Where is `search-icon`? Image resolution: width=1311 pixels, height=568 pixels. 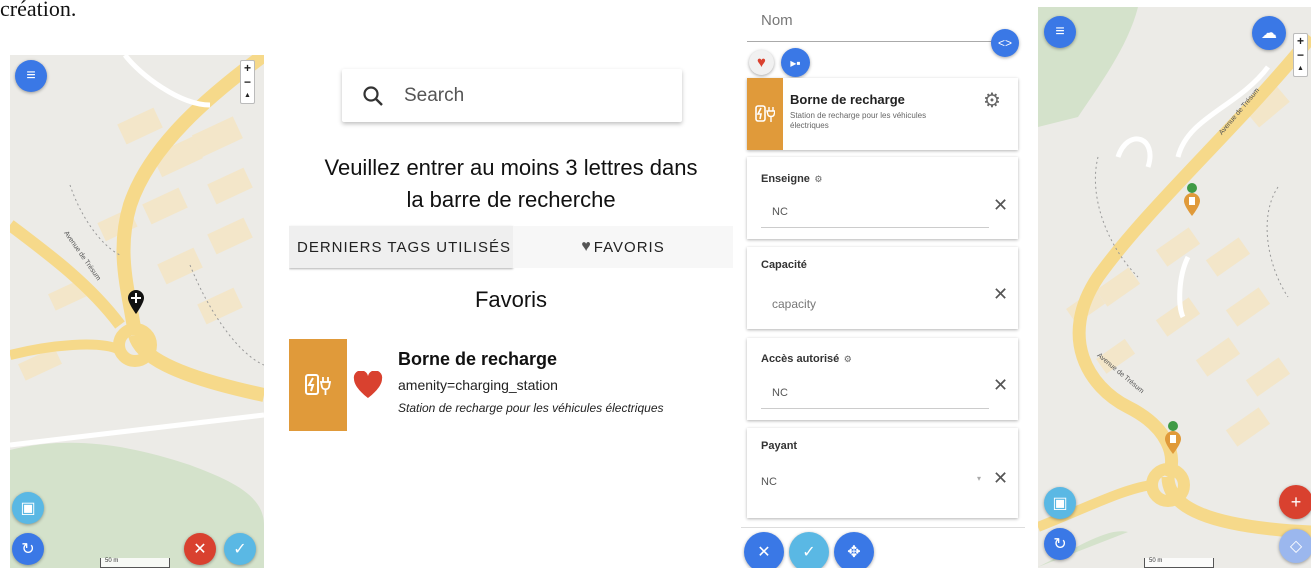 search-icon is located at coordinates (373, 95).